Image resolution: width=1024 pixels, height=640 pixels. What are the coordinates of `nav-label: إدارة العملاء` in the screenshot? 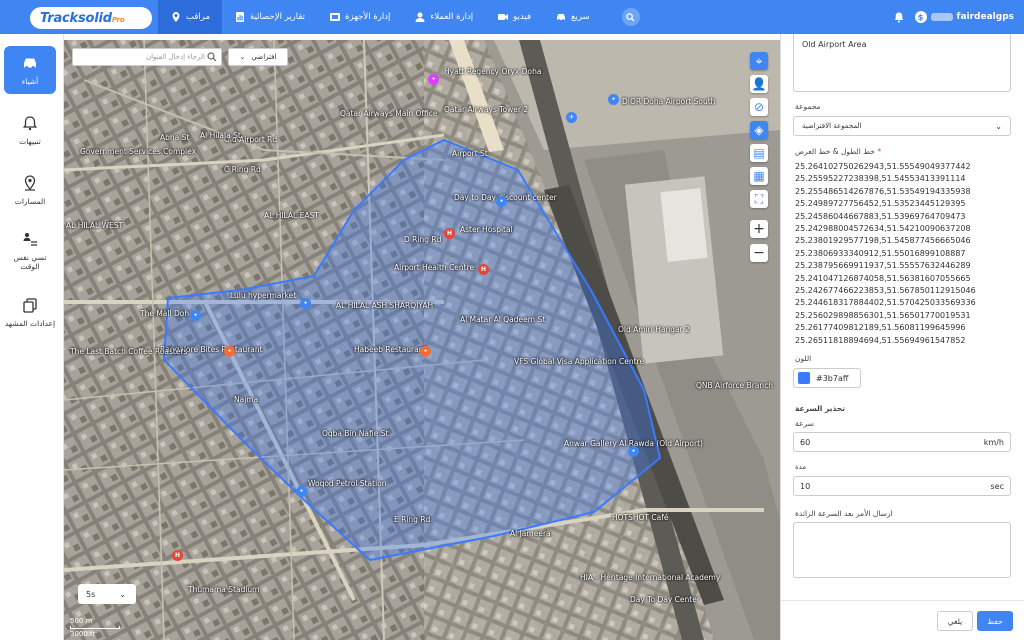 It's located at (452, 17).